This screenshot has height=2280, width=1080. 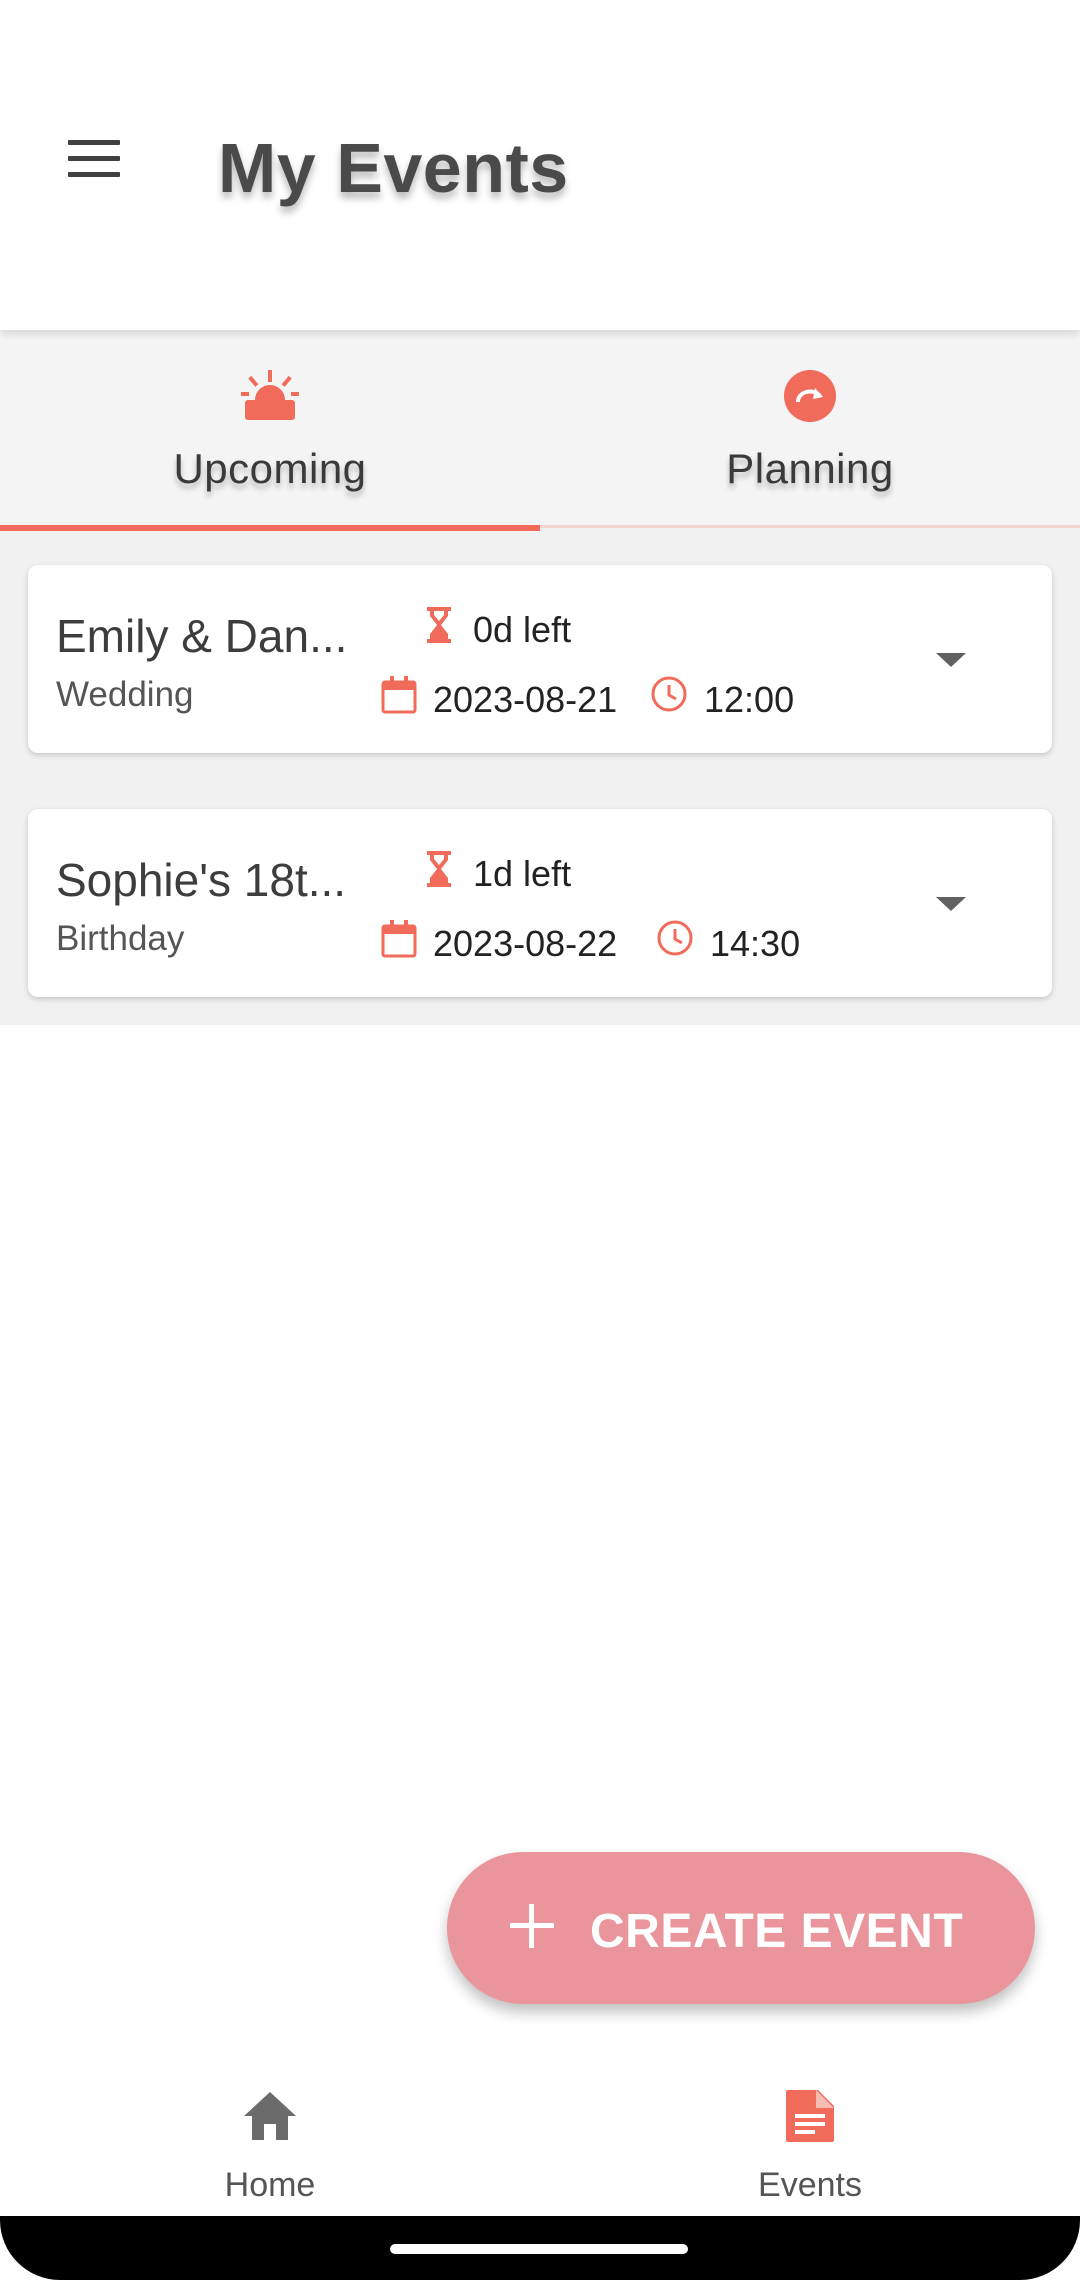 I want to click on create-event-label: CREATE EVENT, so click(x=777, y=1931).